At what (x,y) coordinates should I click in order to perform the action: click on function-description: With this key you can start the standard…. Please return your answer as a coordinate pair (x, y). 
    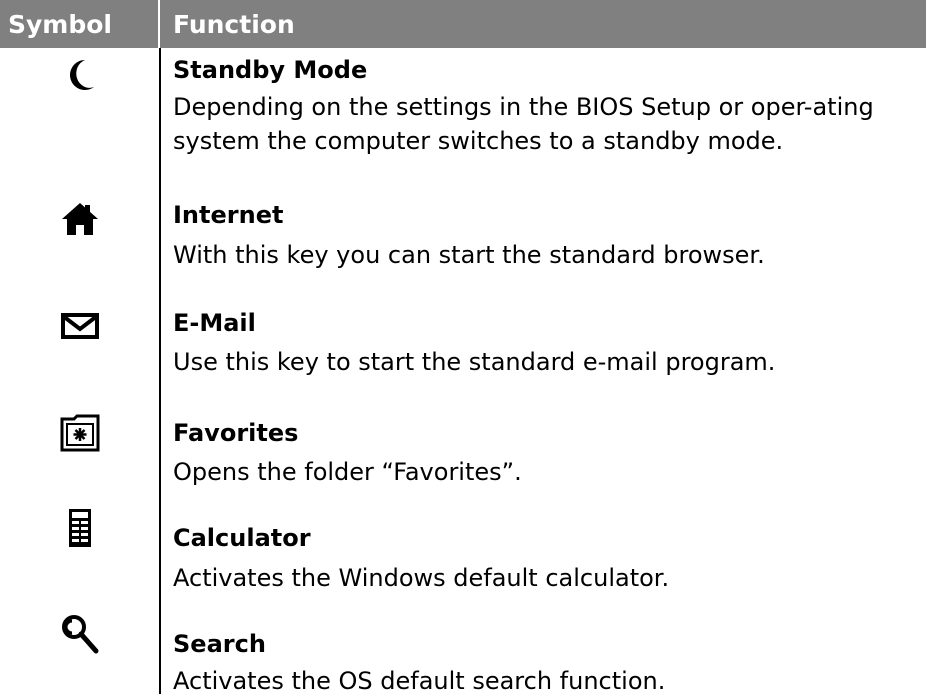
    Looking at the image, I should click on (469, 255).